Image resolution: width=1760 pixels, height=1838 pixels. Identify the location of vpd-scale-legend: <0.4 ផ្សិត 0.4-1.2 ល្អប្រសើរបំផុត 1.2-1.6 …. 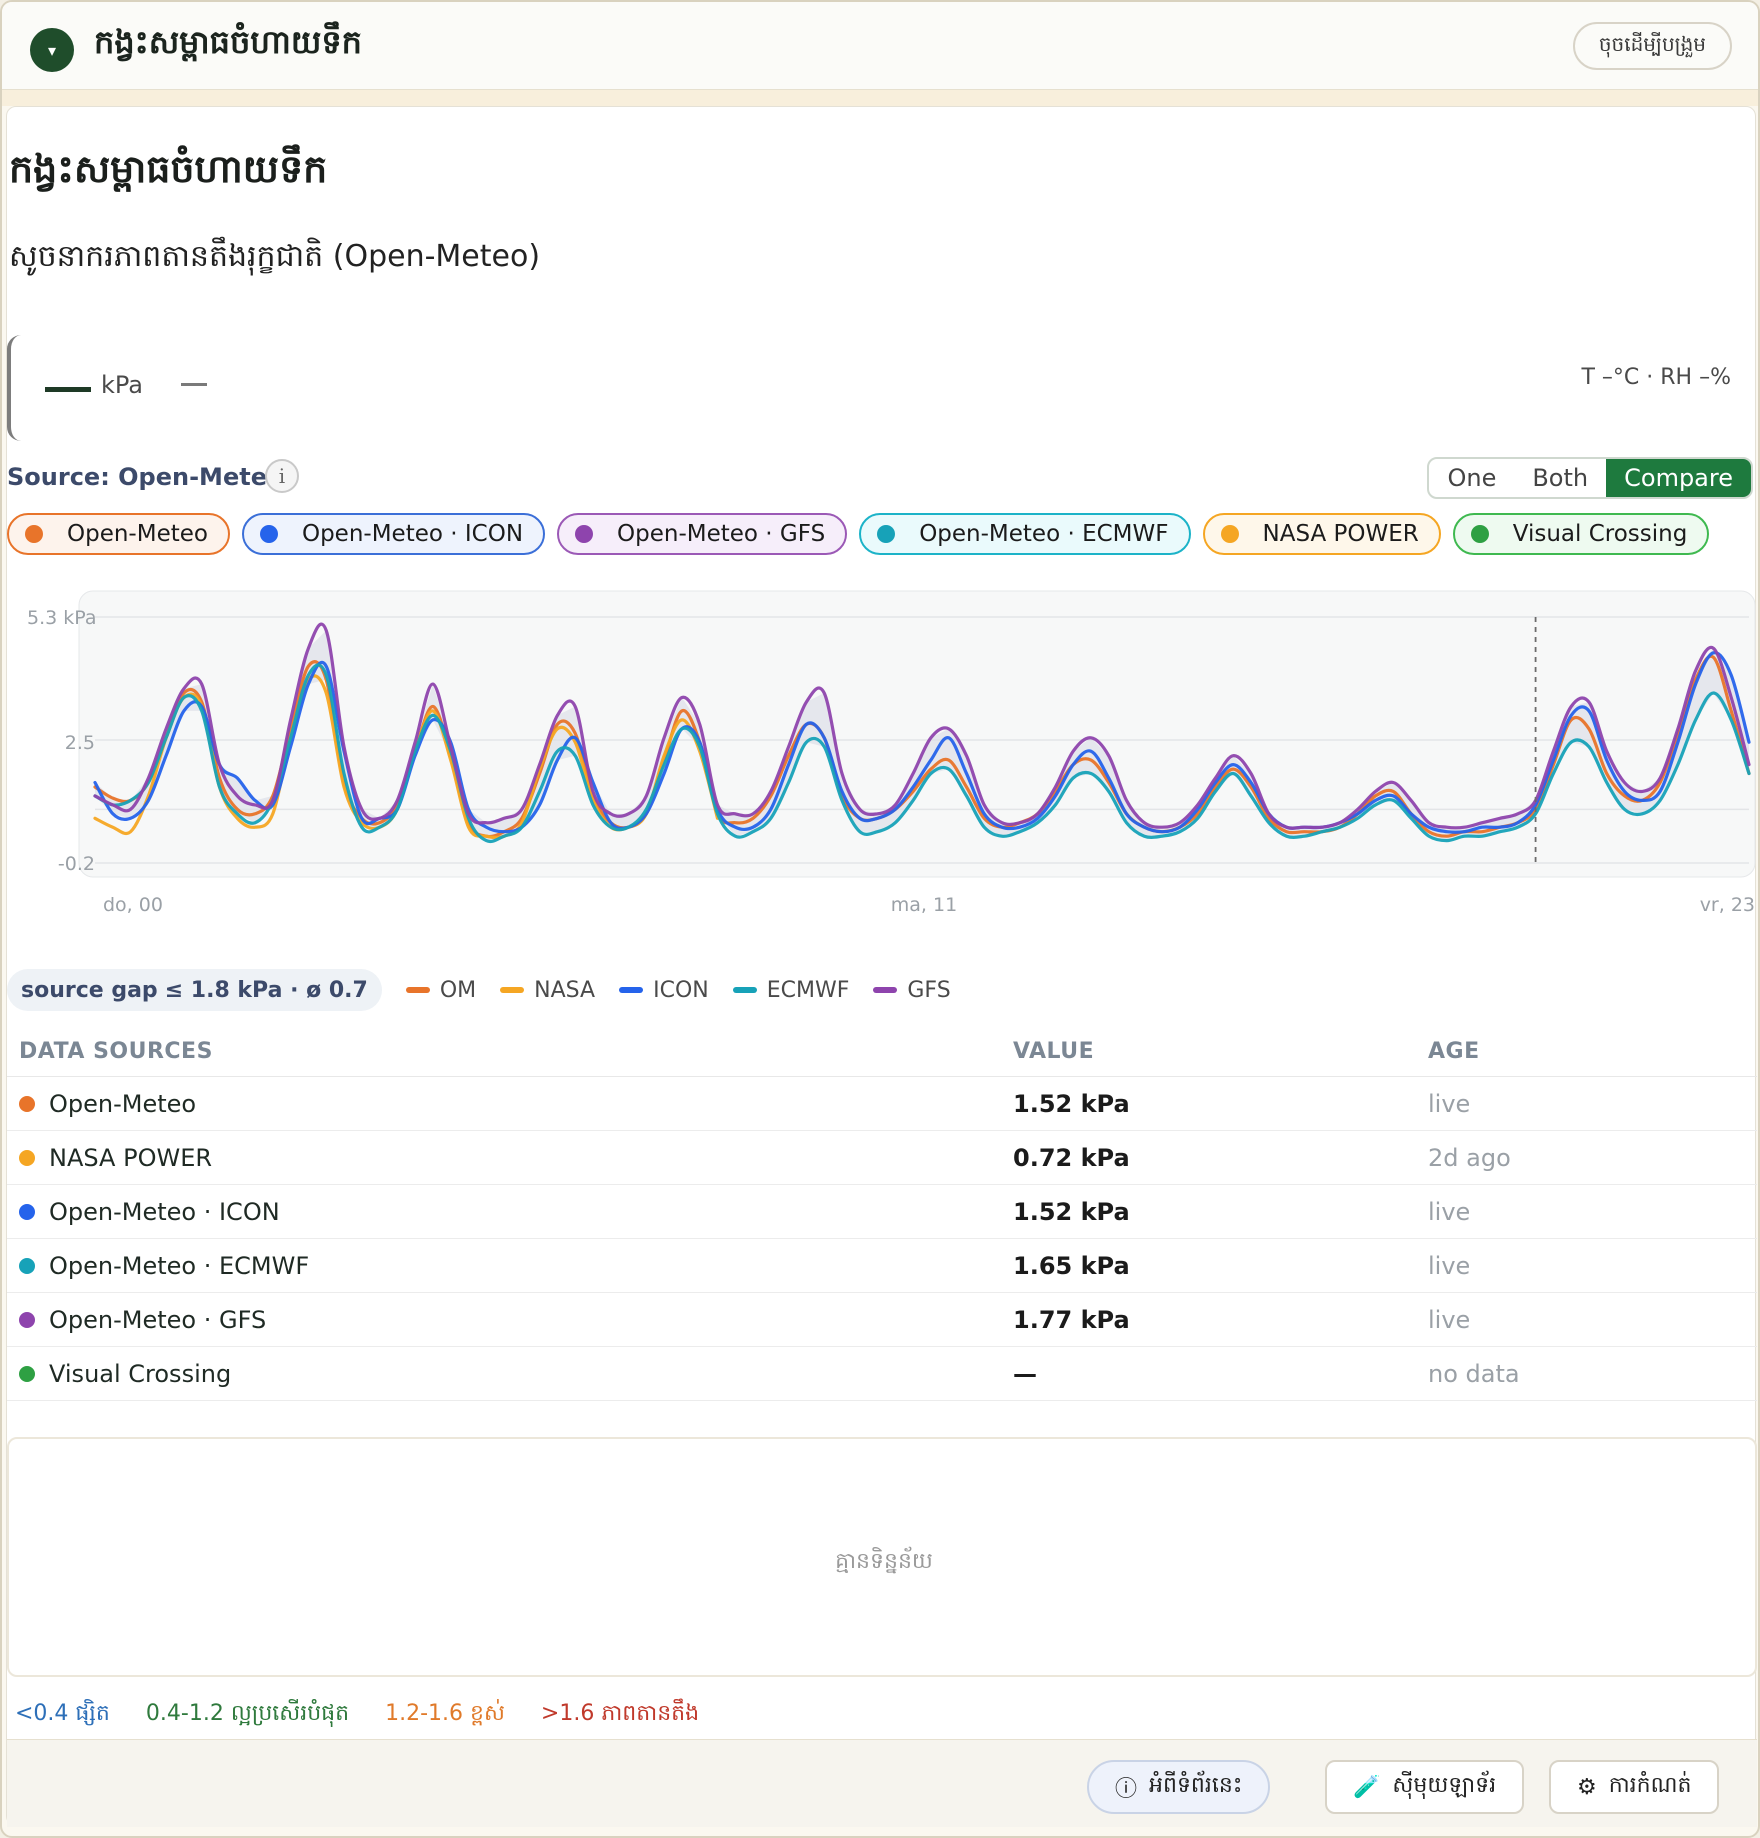
(357, 1715).